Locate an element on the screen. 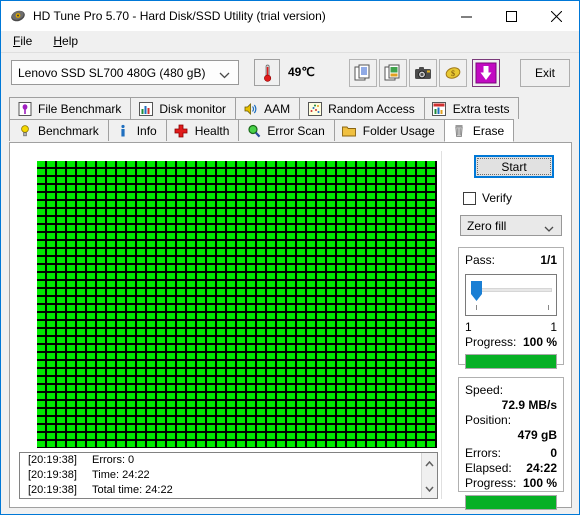 The width and height of the screenshot is (580, 515). tab-file-benchmark: File Benchmark is located at coordinates (70, 108).